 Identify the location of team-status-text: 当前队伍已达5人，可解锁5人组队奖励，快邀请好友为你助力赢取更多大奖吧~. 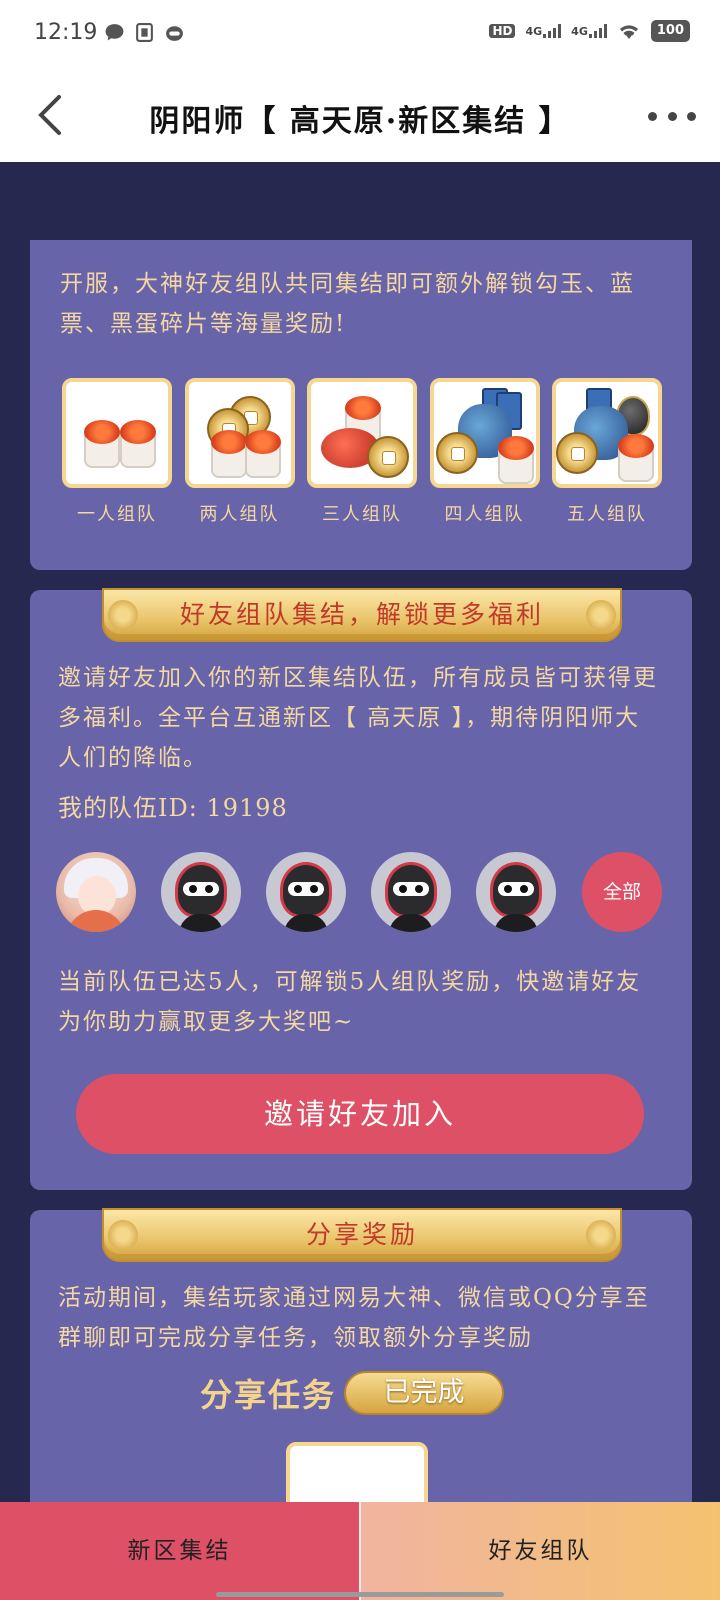
(350, 1002).